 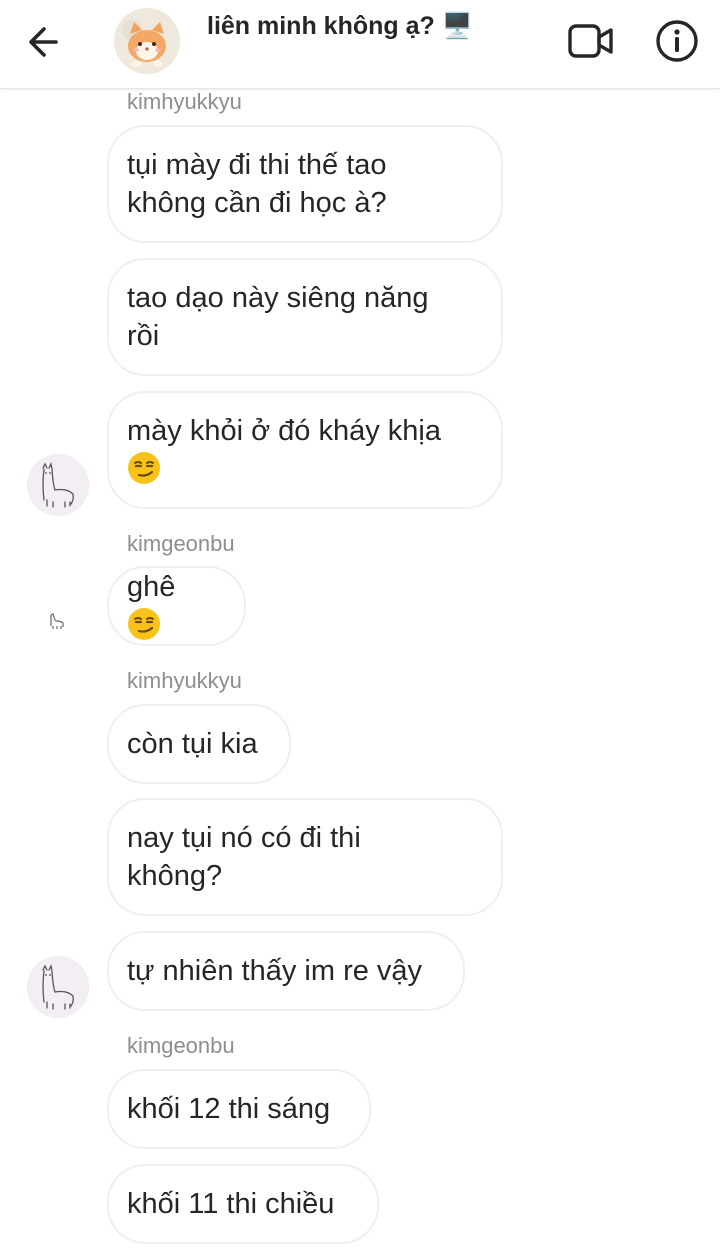 I want to click on message-bubble: tự nhiên thấy im re vậy, so click(x=286, y=971).